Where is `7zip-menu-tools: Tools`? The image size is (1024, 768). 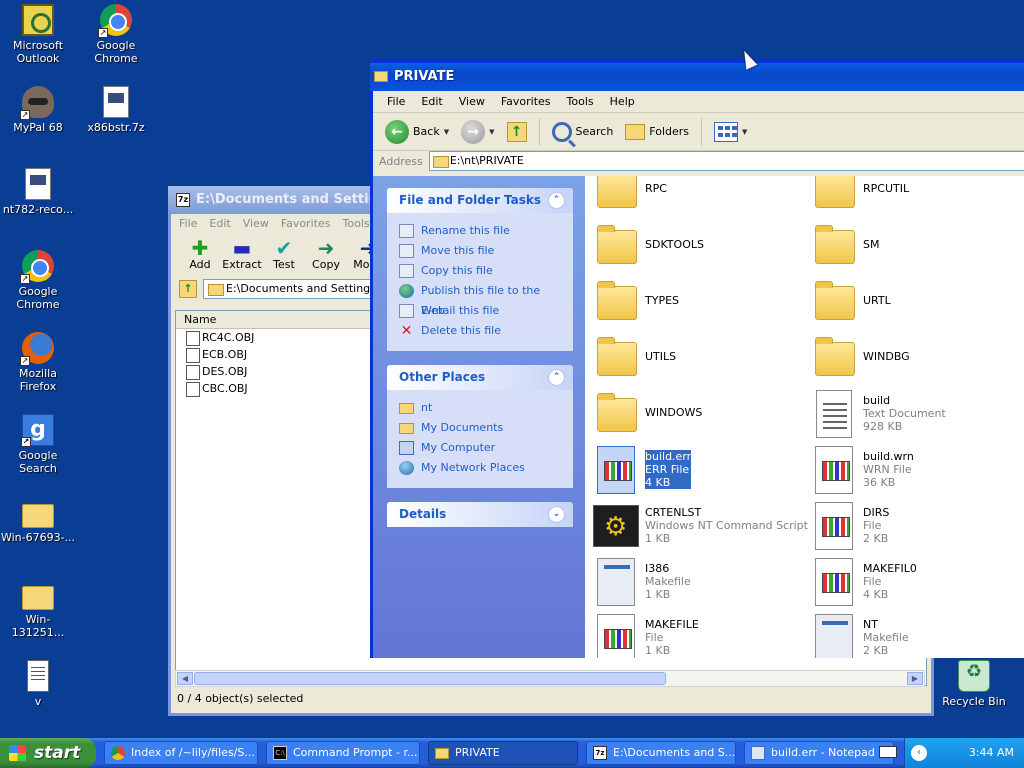 7zip-menu-tools: Tools is located at coordinates (356, 224).